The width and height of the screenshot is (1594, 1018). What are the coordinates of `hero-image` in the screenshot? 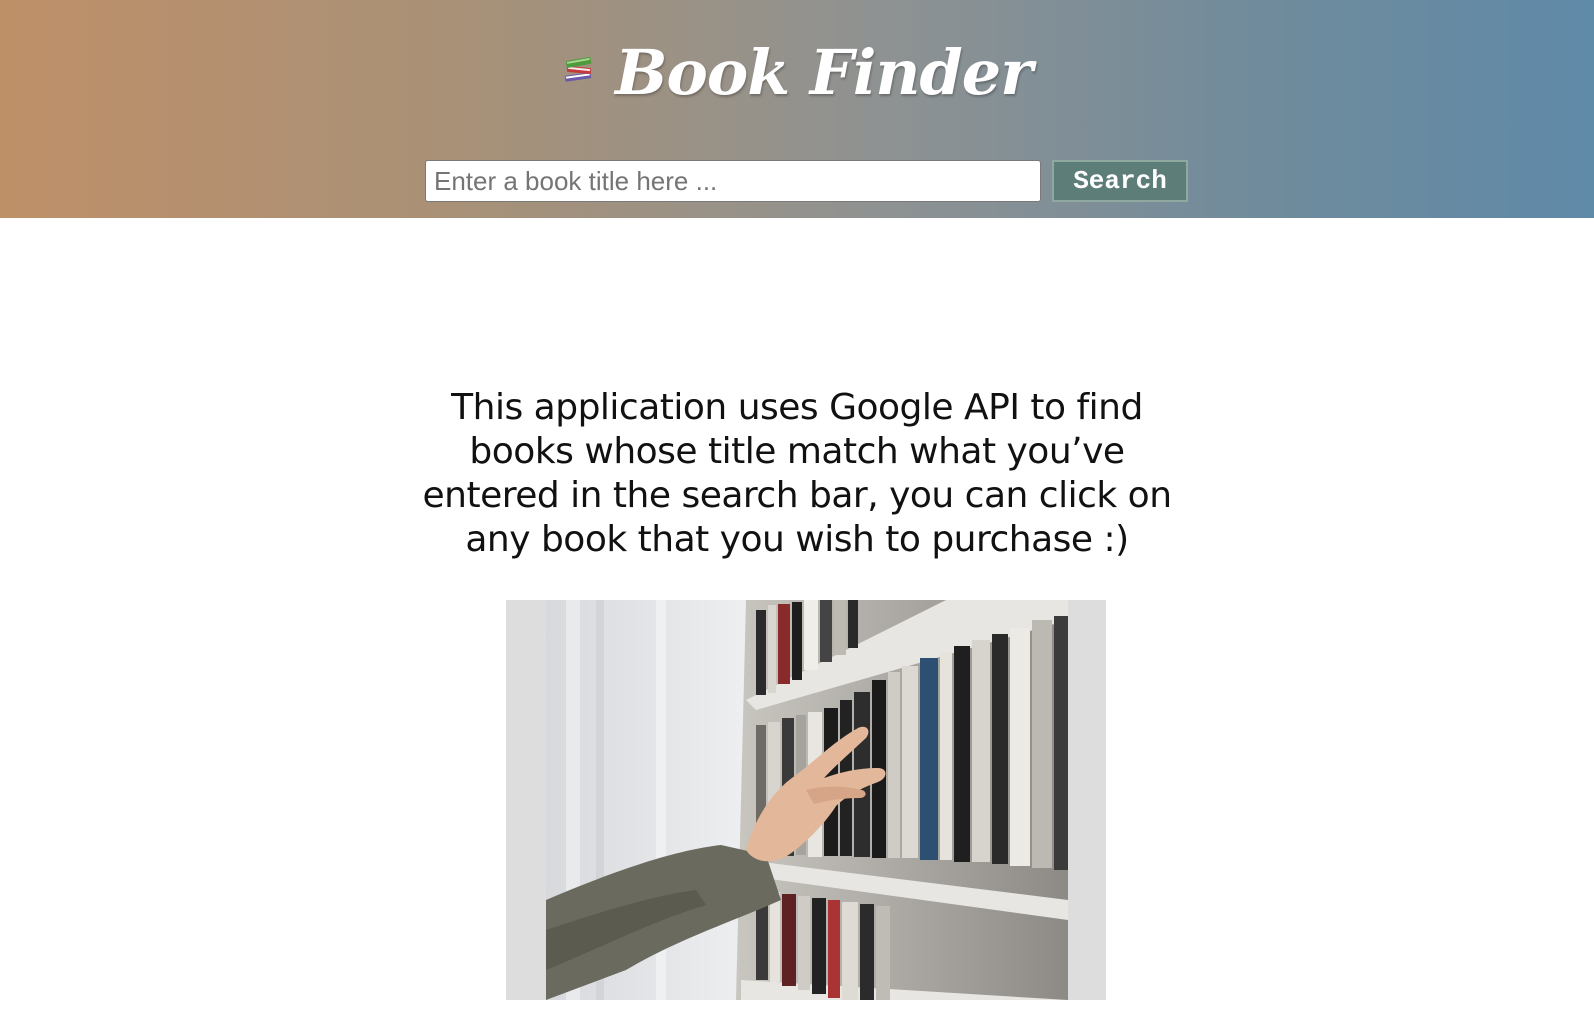 It's located at (806, 800).